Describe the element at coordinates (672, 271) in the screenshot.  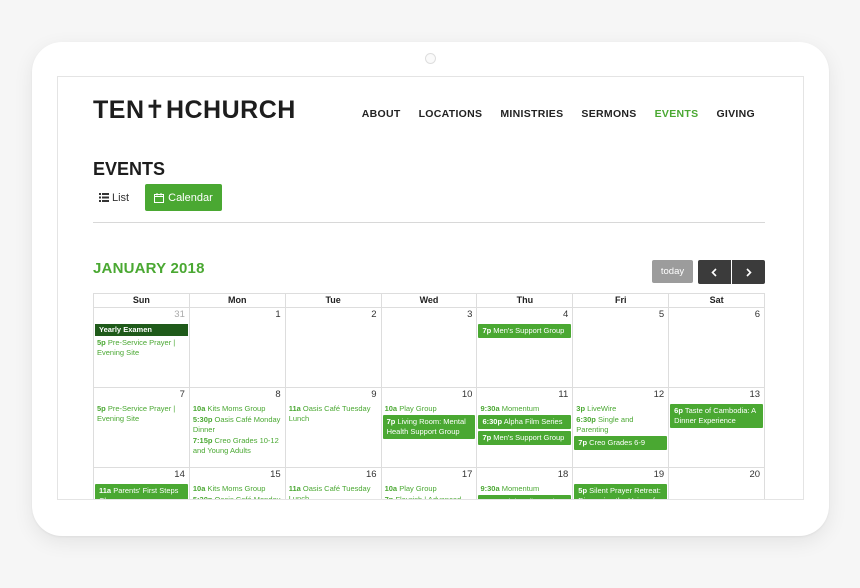
I see `today-button: today` at that location.